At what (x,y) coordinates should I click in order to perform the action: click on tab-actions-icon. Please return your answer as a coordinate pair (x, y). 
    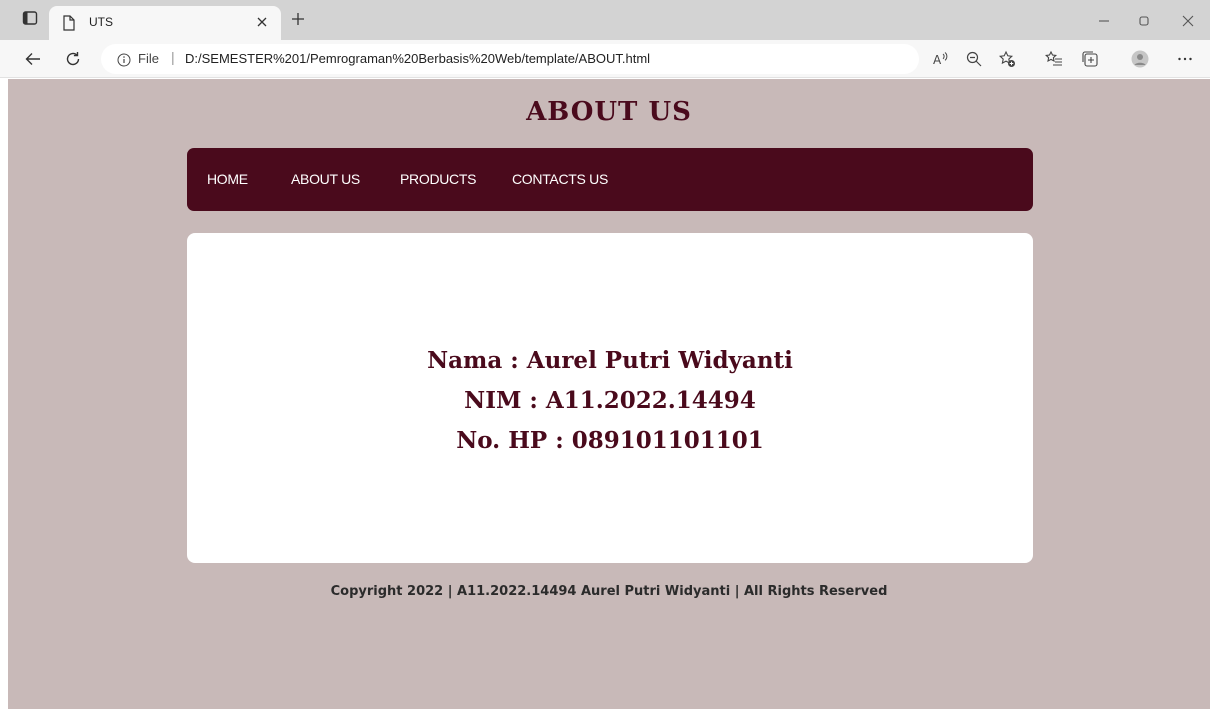
    Looking at the image, I should click on (30, 18).